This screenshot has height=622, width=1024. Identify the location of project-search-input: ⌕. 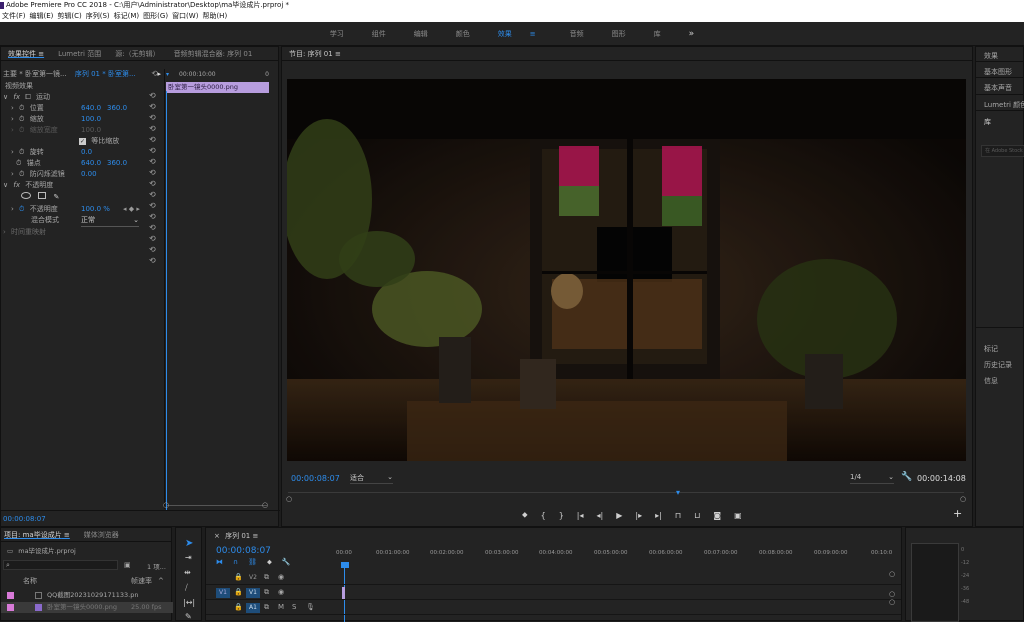
(60, 565).